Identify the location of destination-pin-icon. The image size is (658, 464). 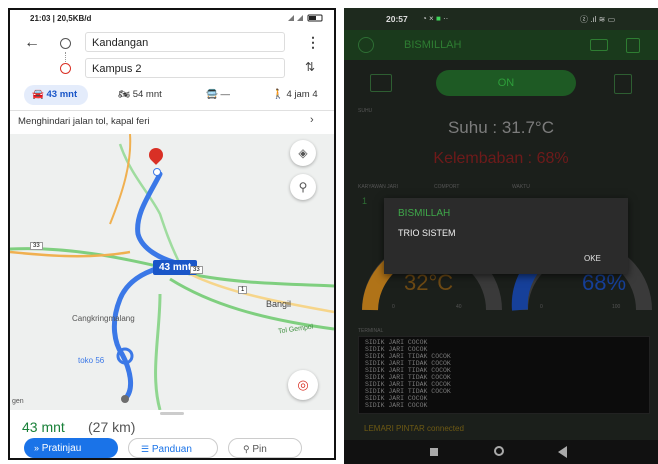
(65, 68).